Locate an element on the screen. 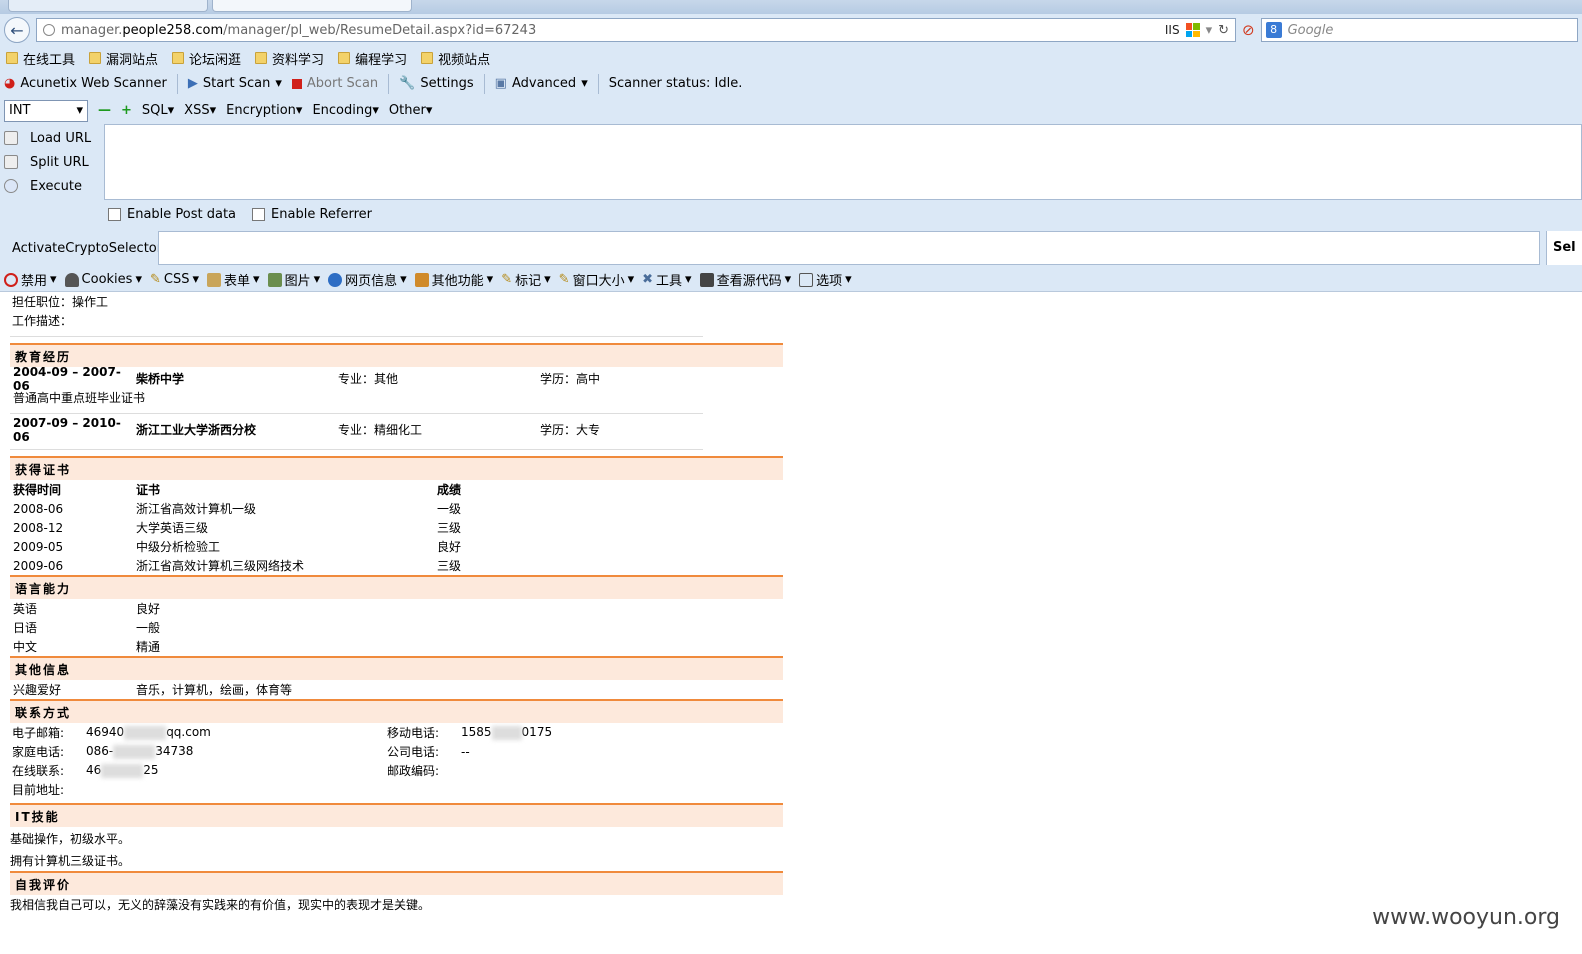  cert-row: 2008-06 浙江省高效计算机一级 一级 is located at coordinates (237, 509).